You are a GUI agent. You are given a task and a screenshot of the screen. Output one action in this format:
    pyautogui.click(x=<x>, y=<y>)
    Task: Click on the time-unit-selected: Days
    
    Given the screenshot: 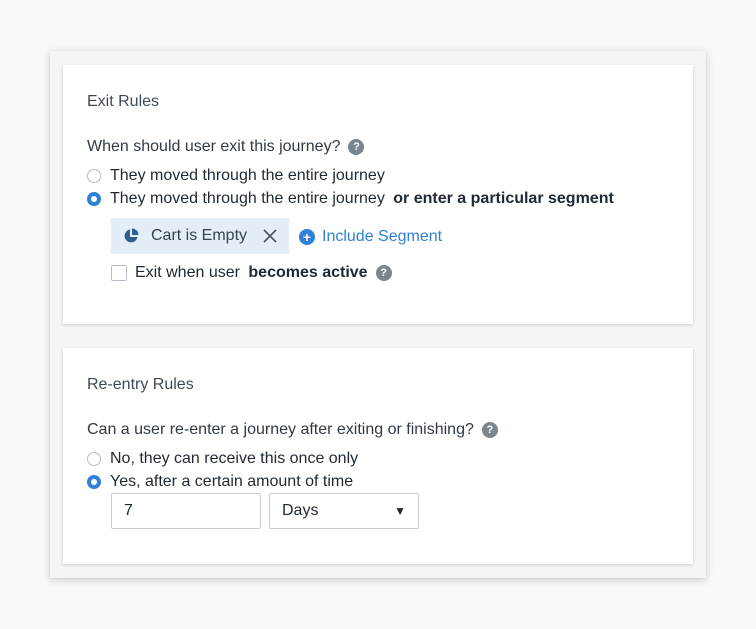 What is the action you would take?
    pyautogui.click(x=300, y=510)
    